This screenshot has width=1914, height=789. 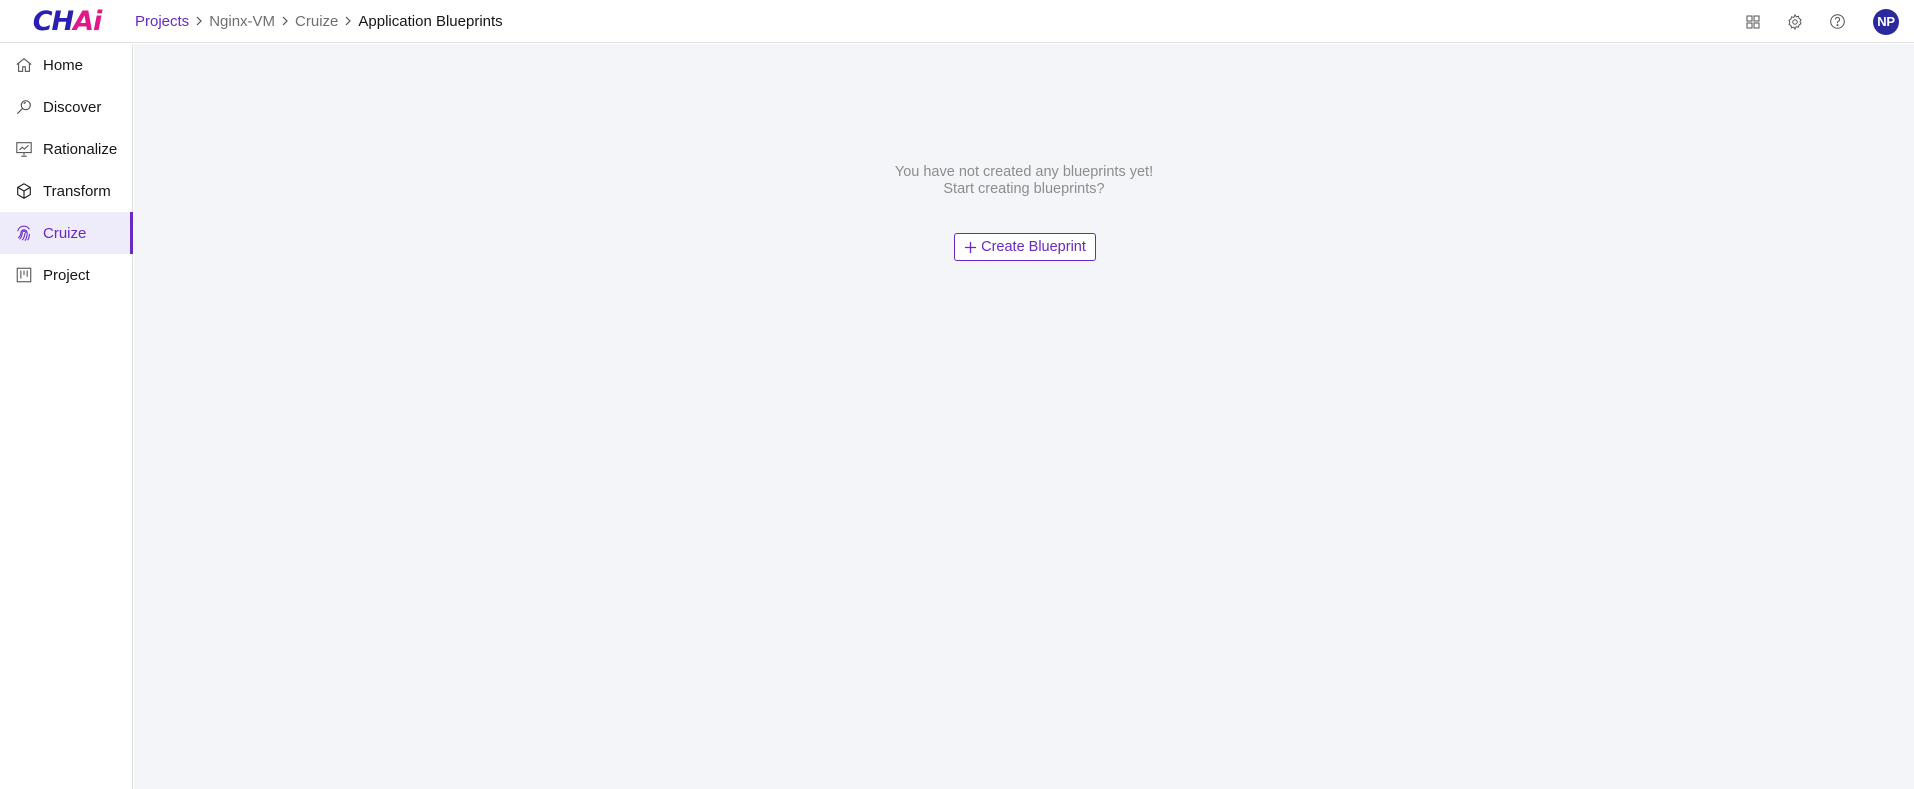 I want to click on breadcrumb-nginx-vm: Nginx-VM, so click(x=242, y=21).